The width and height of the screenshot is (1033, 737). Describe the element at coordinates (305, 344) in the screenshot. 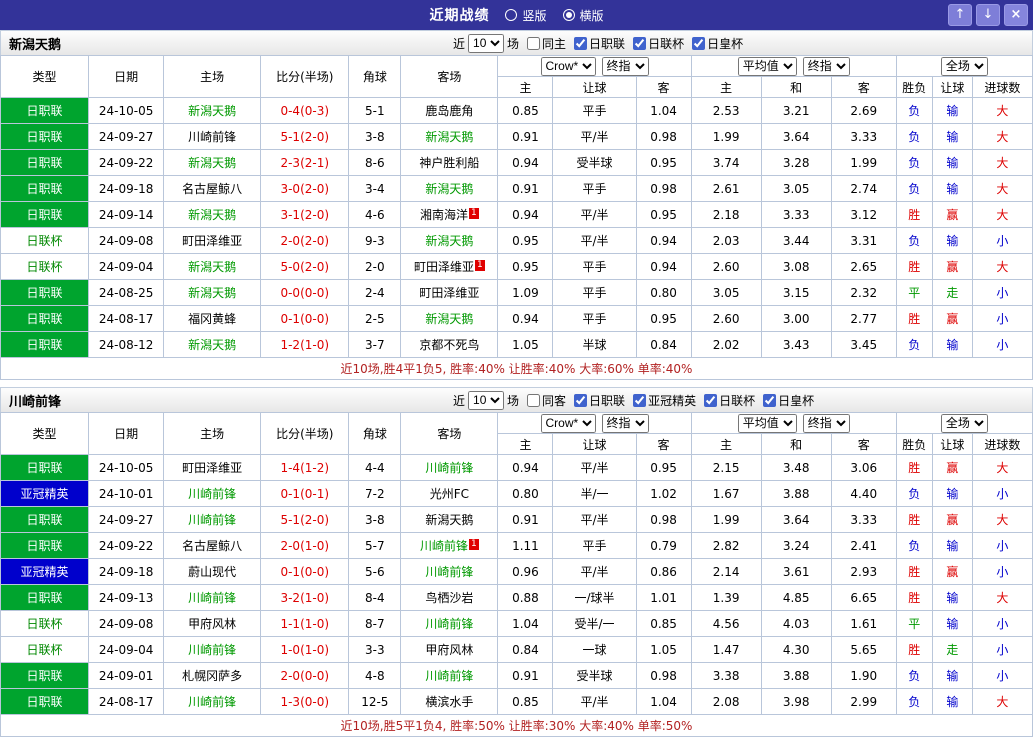

I see `match-score: 1-2(1-0)` at that location.